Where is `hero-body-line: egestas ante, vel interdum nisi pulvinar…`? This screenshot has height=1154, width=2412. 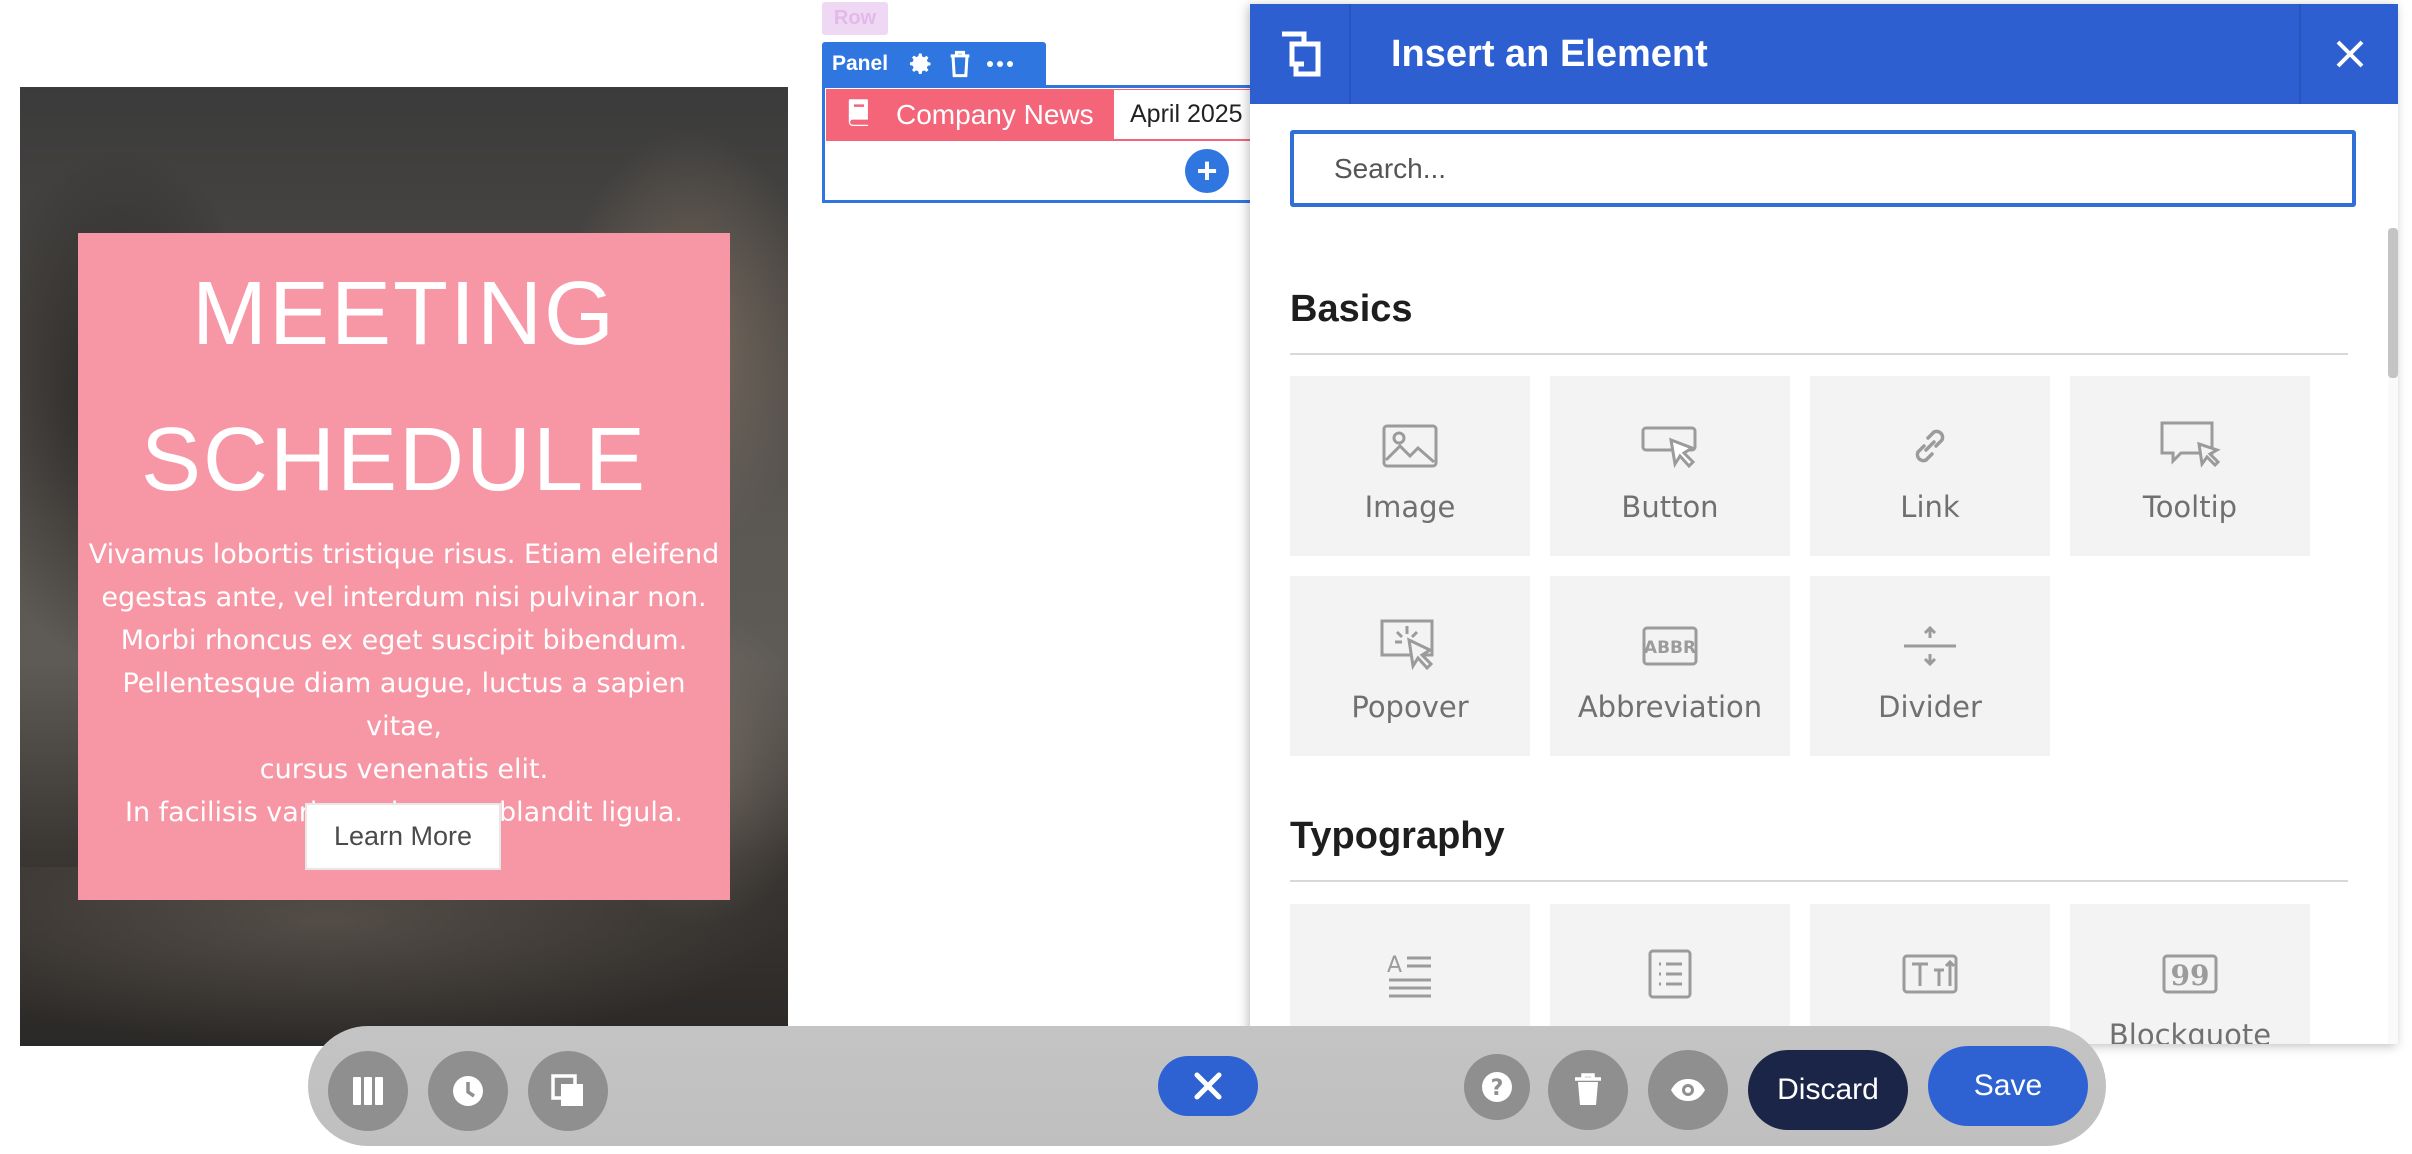 hero-body-line: egestas ante, vel interdum nisi pulvinar… is located at coordinates (404, 597).